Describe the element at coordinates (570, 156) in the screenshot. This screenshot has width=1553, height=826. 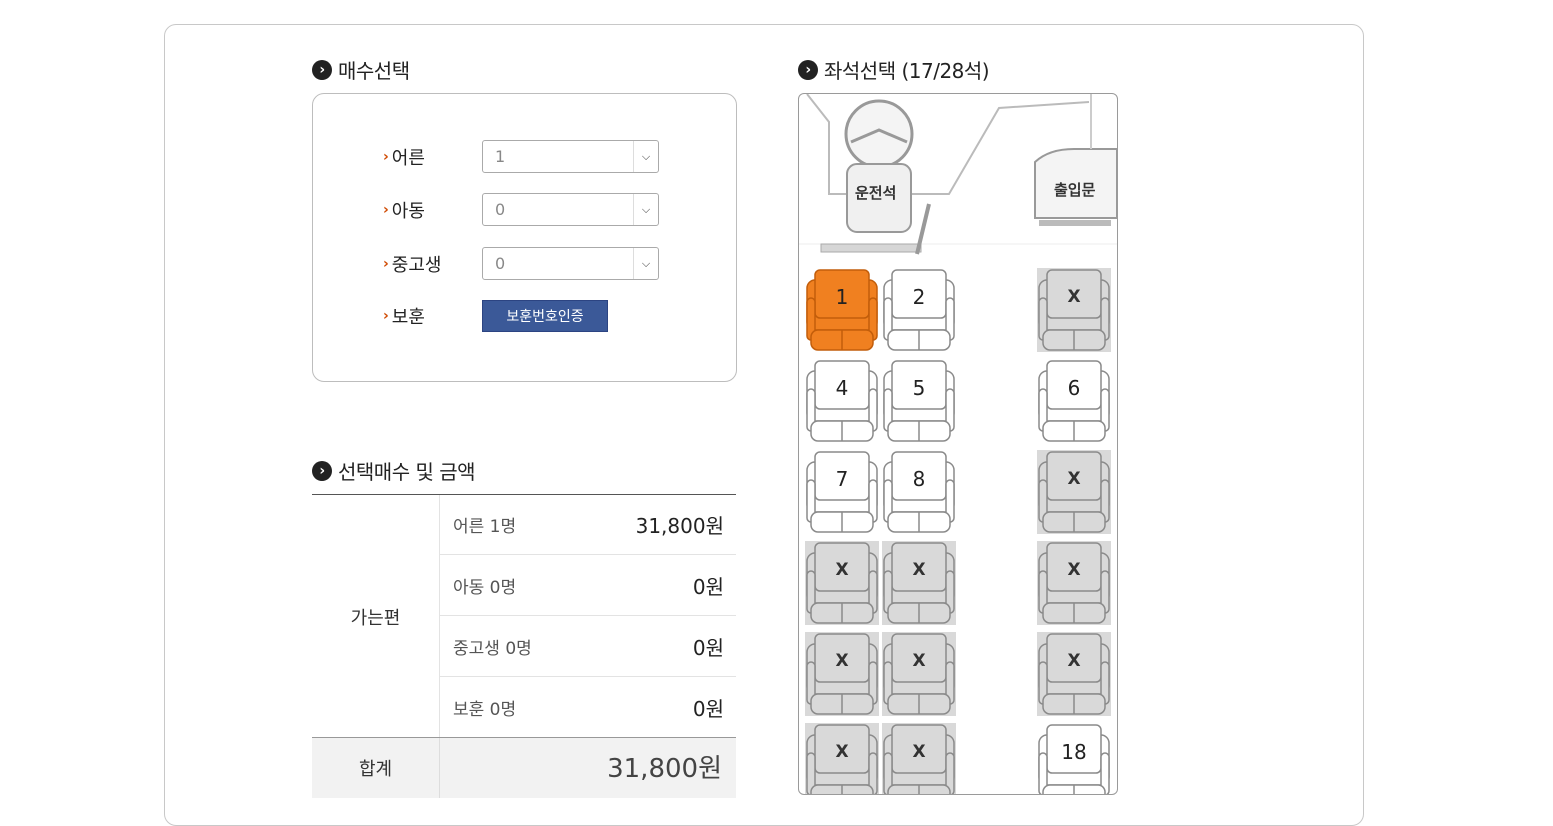
I see `adult-count-select: 1 ⌵` at that location.